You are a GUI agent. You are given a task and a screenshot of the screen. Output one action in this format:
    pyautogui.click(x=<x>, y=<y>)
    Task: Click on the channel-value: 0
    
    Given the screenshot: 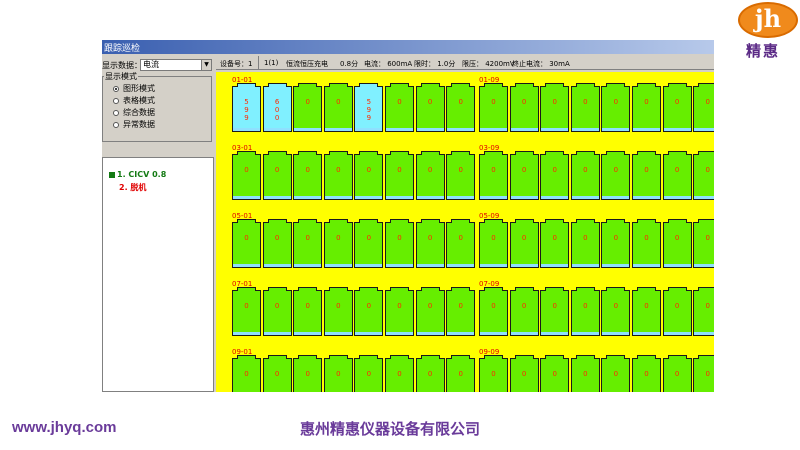 What is the action you would take?
    pyautogui.click(x=585, y=306)
    